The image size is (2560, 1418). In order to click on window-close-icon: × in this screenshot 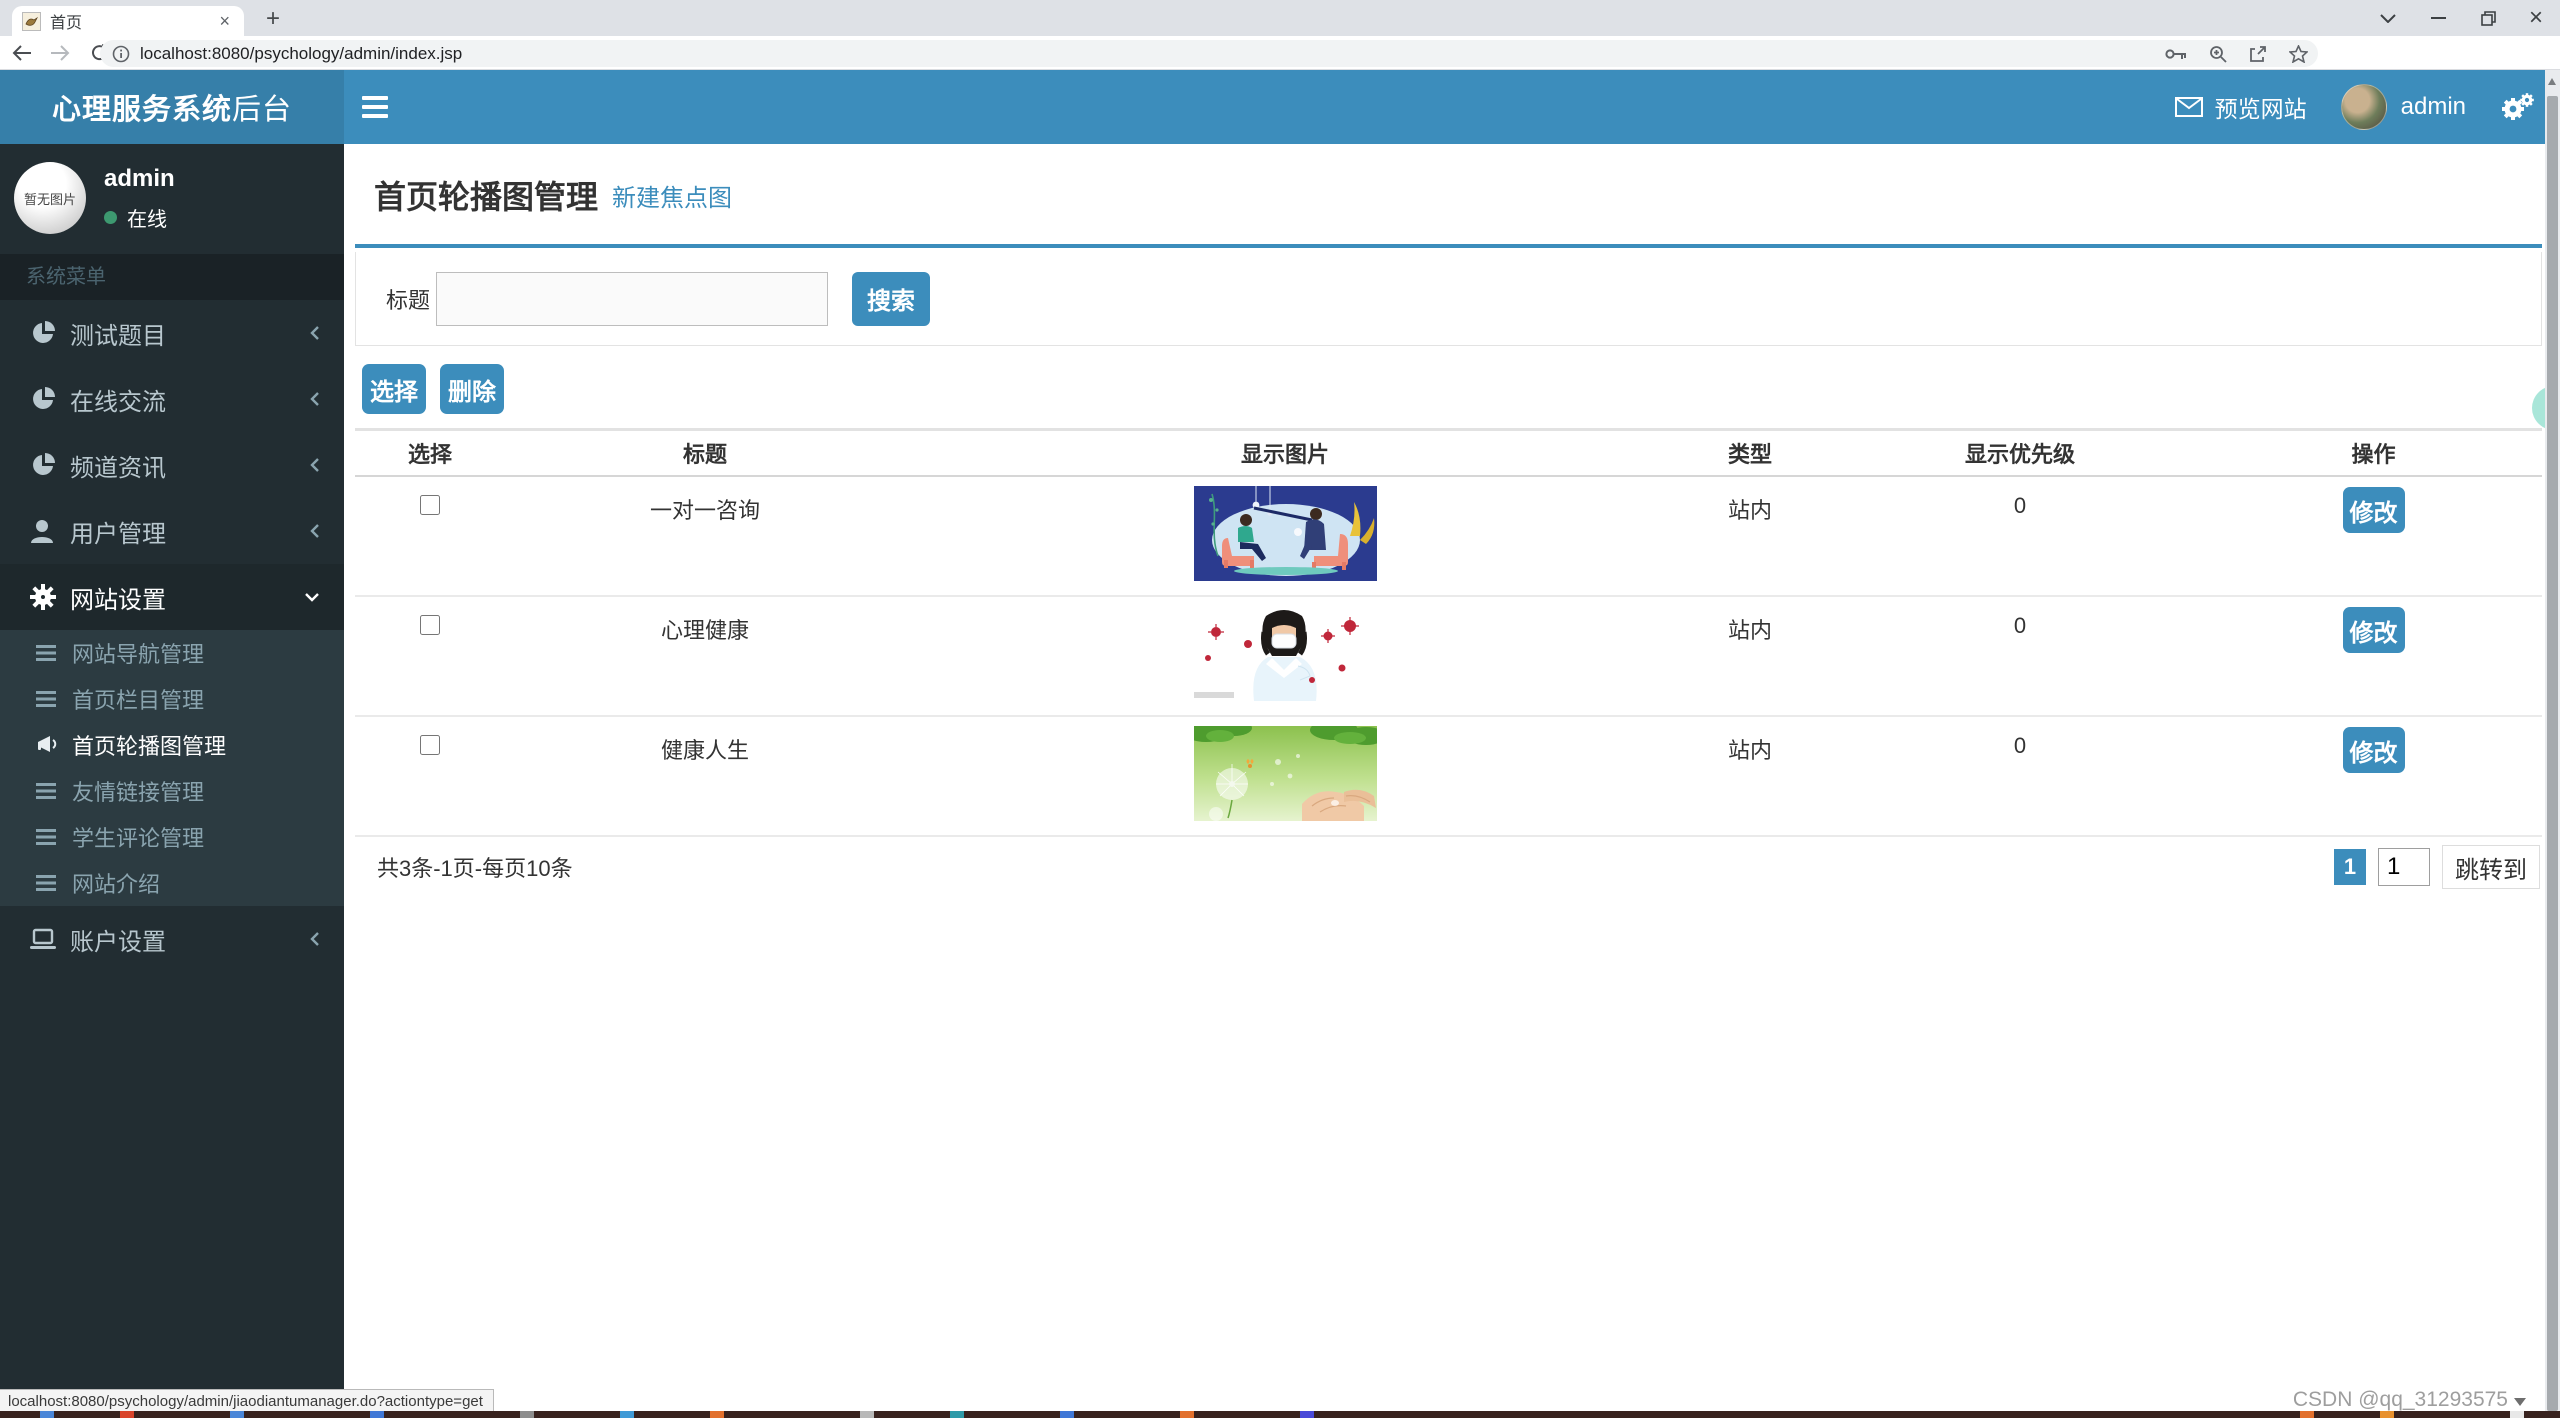, I will do `click(2536, 18)`.